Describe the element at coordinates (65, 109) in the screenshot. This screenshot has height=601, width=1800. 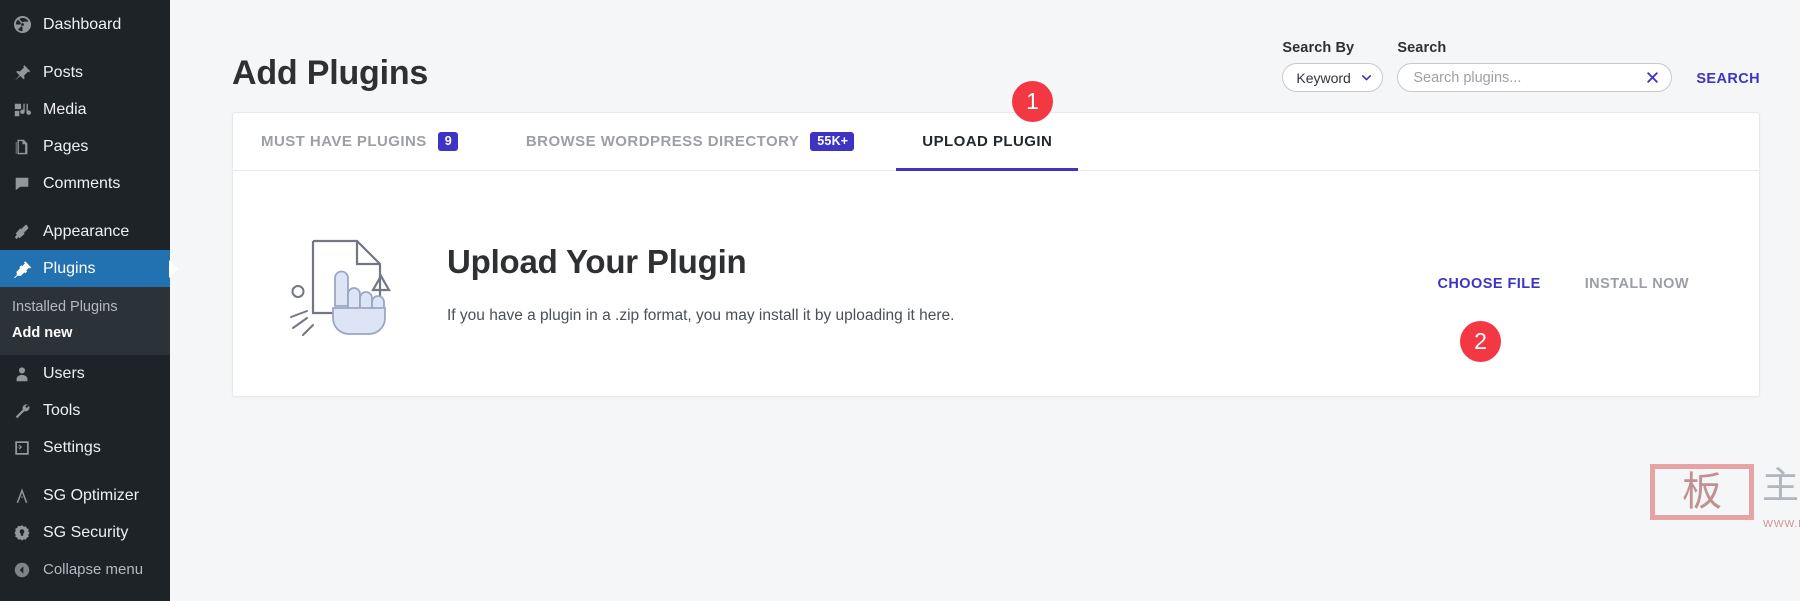
I see `sidebar-item-label: Media` at that location.